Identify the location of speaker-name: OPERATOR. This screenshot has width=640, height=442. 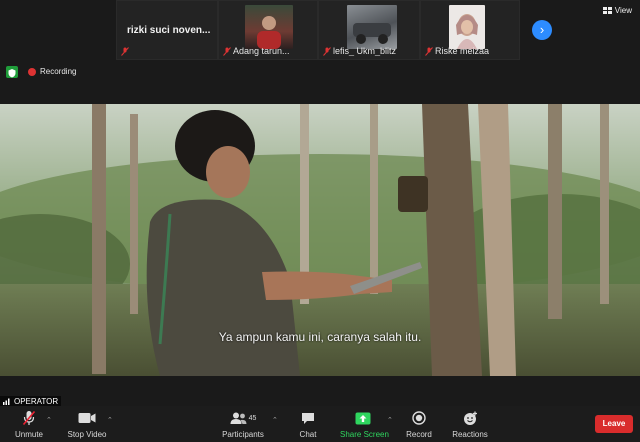
(36, 401).